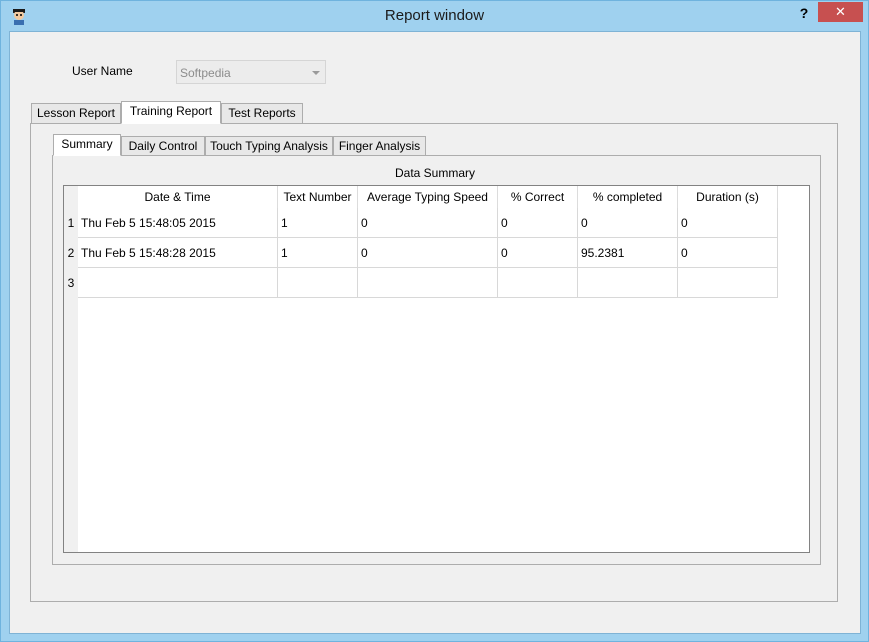 The width and height of the screenshot is (869, 642). What do you see at coordinates (804, 14) in the screenshot?
I see `help-button: ?` at bounding box center [804, 14].